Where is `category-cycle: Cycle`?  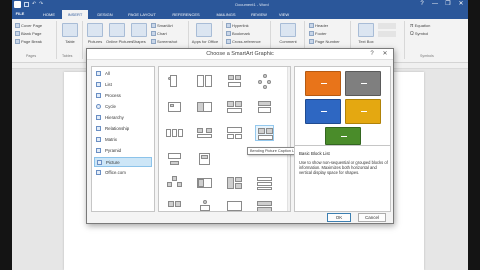 category-cycle: Cycle is located at coordinates (123, 107).